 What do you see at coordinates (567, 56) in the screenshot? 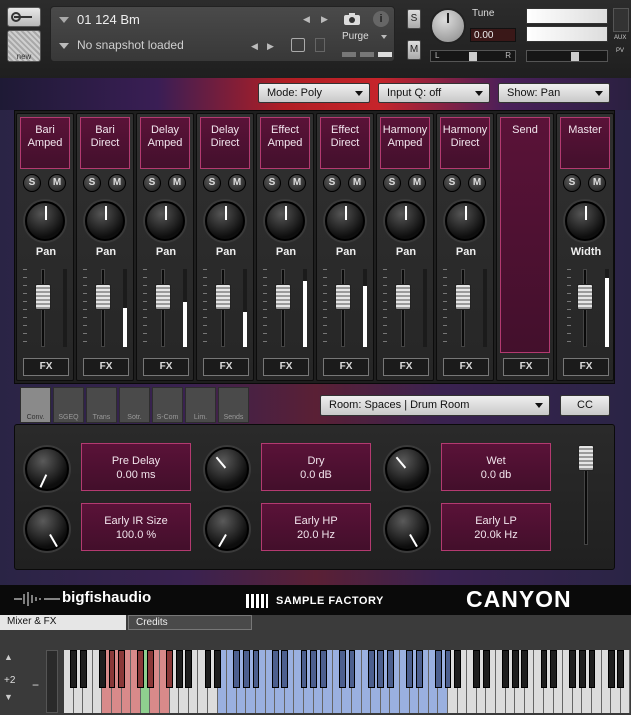
I see `volume-slider` at bounding box center [567, 56].